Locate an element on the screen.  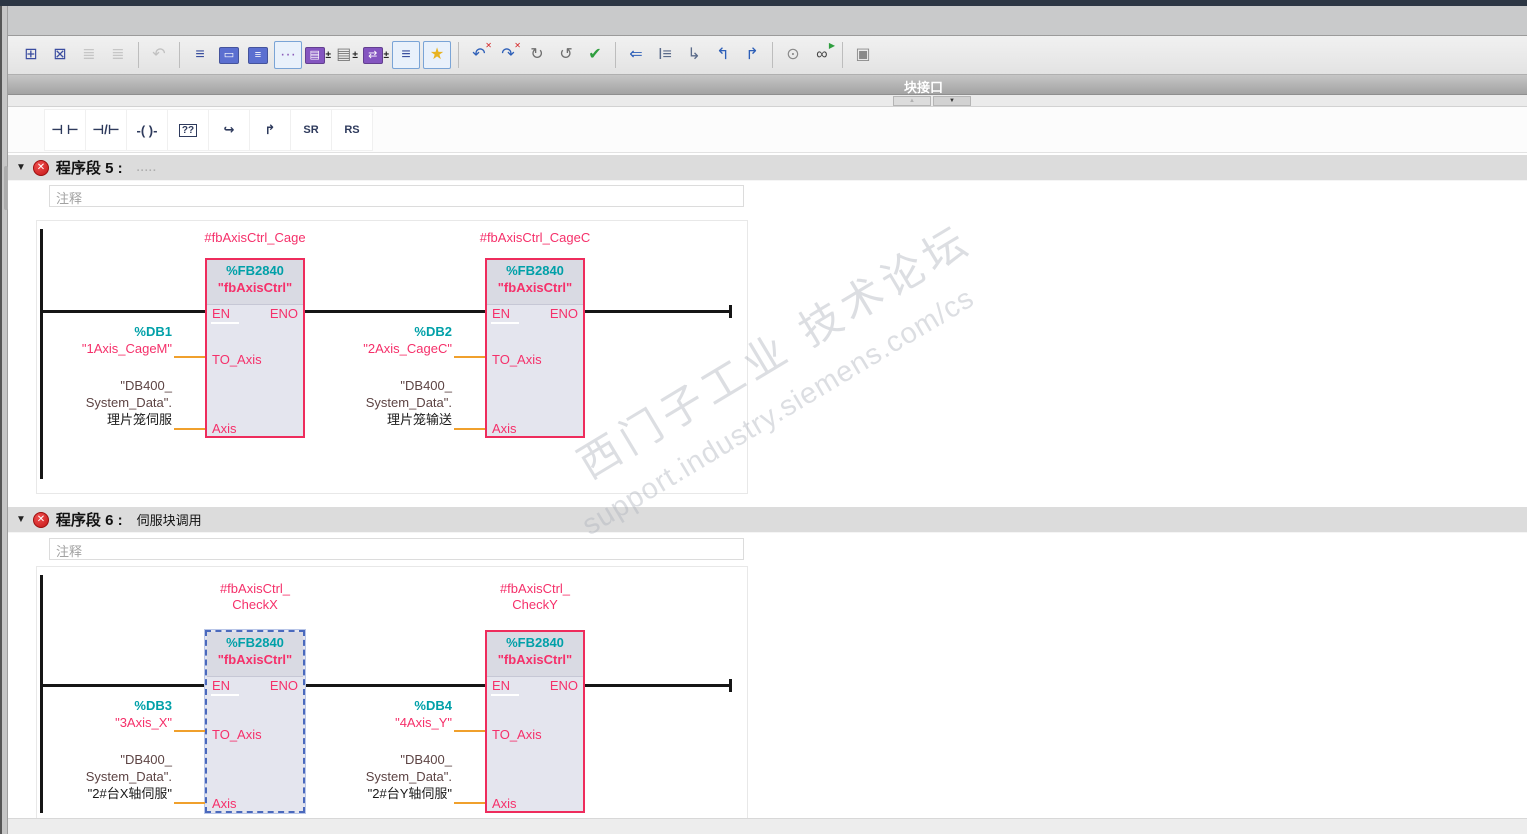
rs-flipflop-button: RS is located at coordinates (352, 130).